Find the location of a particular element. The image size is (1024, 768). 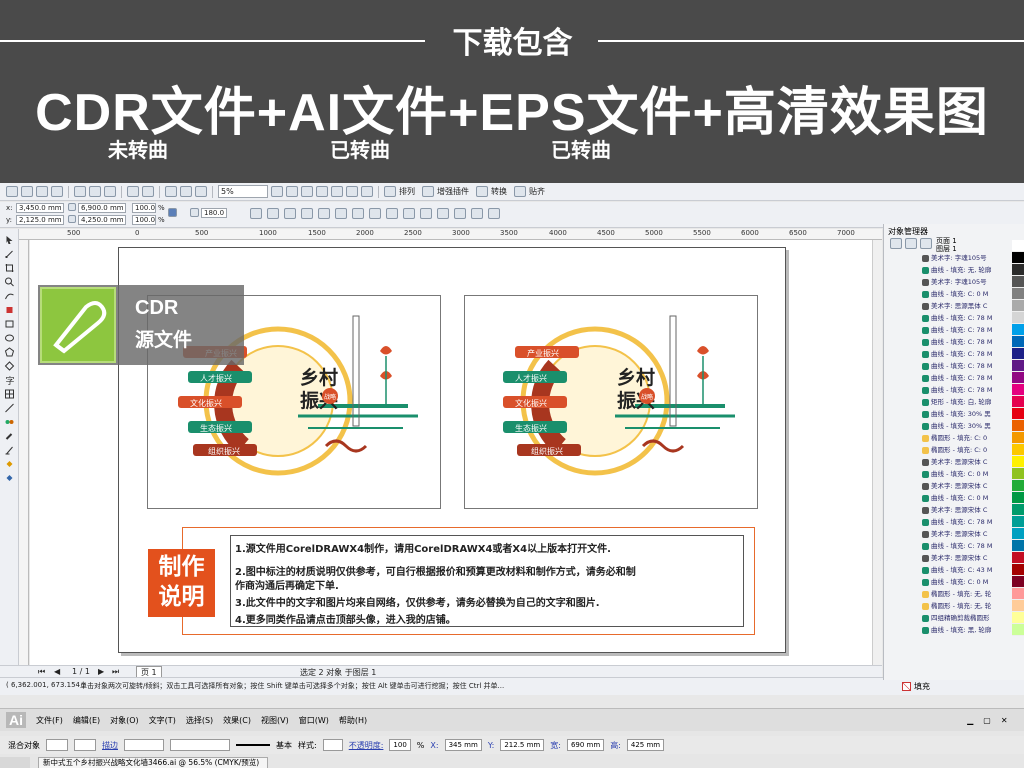

mirror-vertical-icon is located at coordinates (273, 213).